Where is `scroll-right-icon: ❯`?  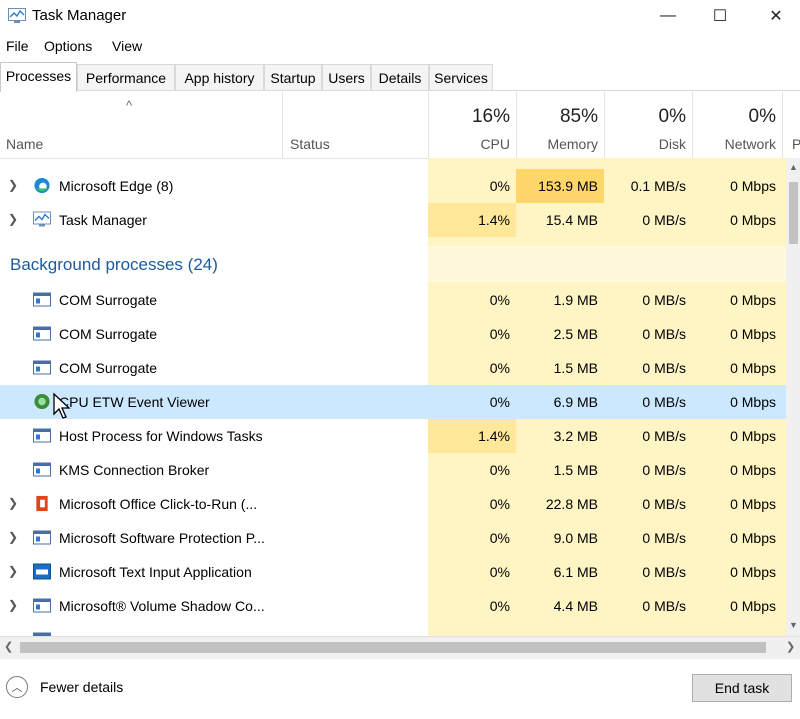
scroll-right-icon: ❯ is located at coordinates (790, 646).